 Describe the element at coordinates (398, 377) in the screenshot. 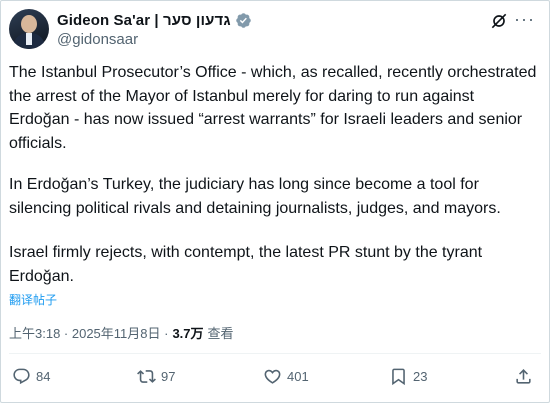

I see `bookmark-icon` at that location.